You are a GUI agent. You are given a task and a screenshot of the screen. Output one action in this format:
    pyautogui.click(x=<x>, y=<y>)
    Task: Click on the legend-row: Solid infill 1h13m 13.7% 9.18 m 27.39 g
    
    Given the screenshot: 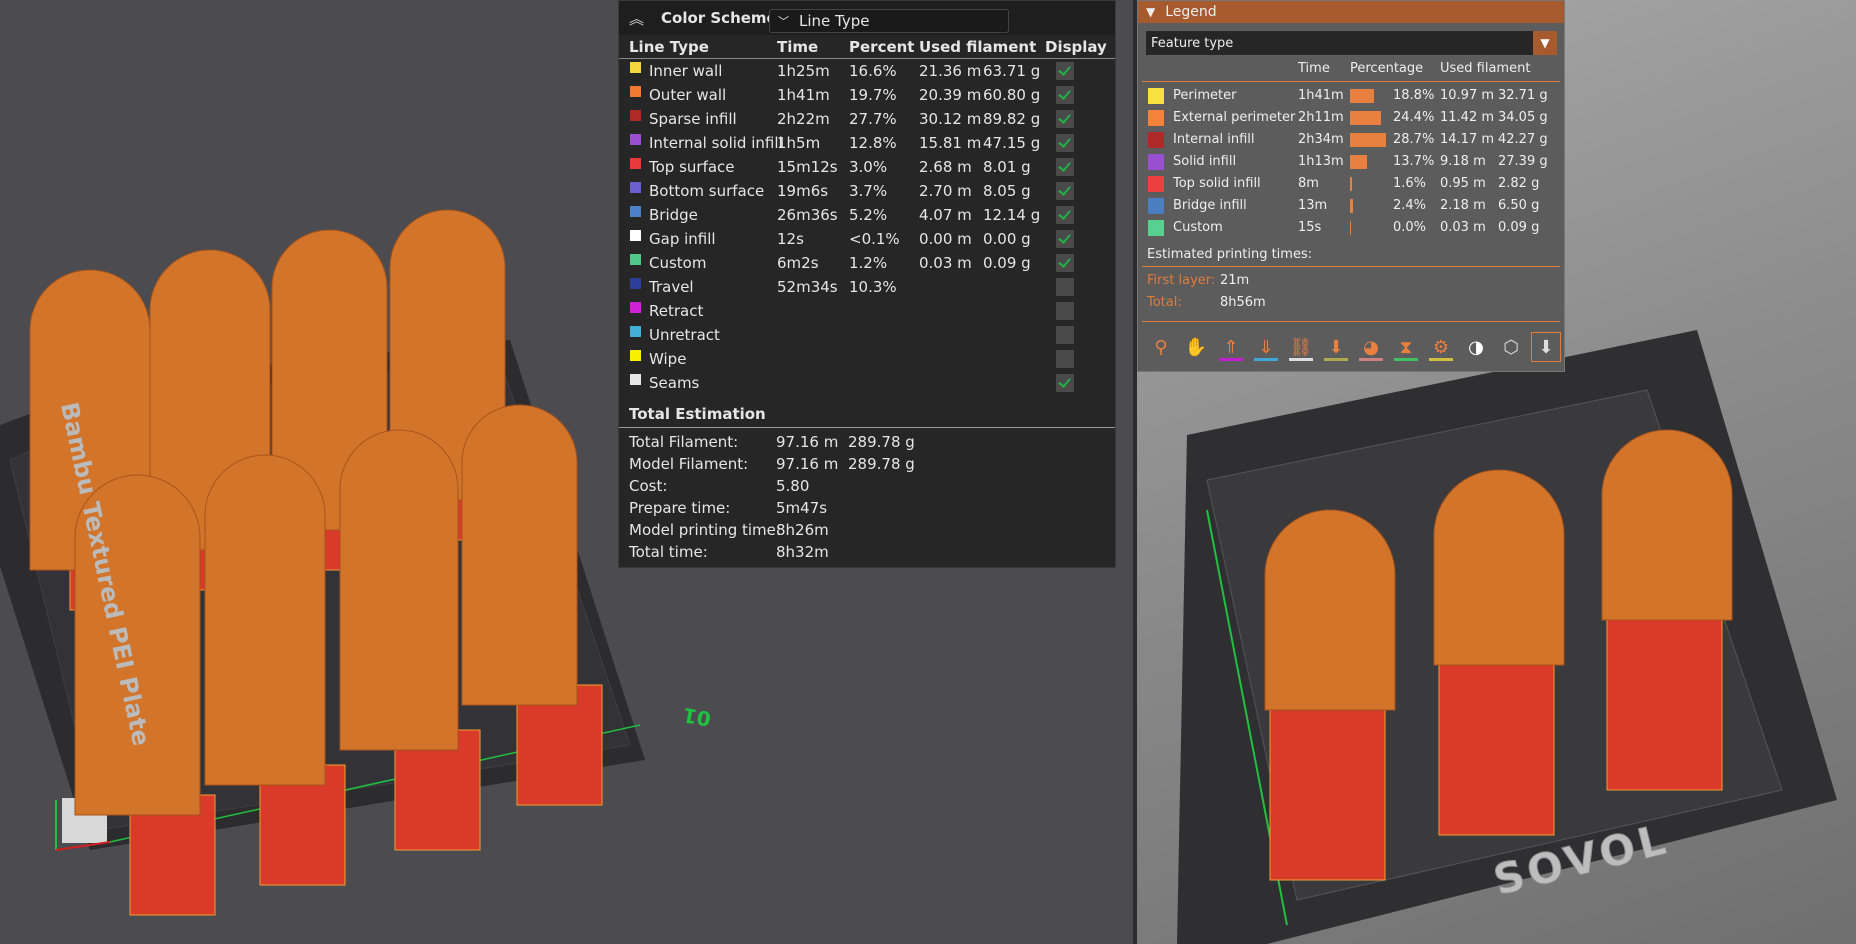 What is the action you would take?
    pyautogui.click(x=1351, y=162)
    